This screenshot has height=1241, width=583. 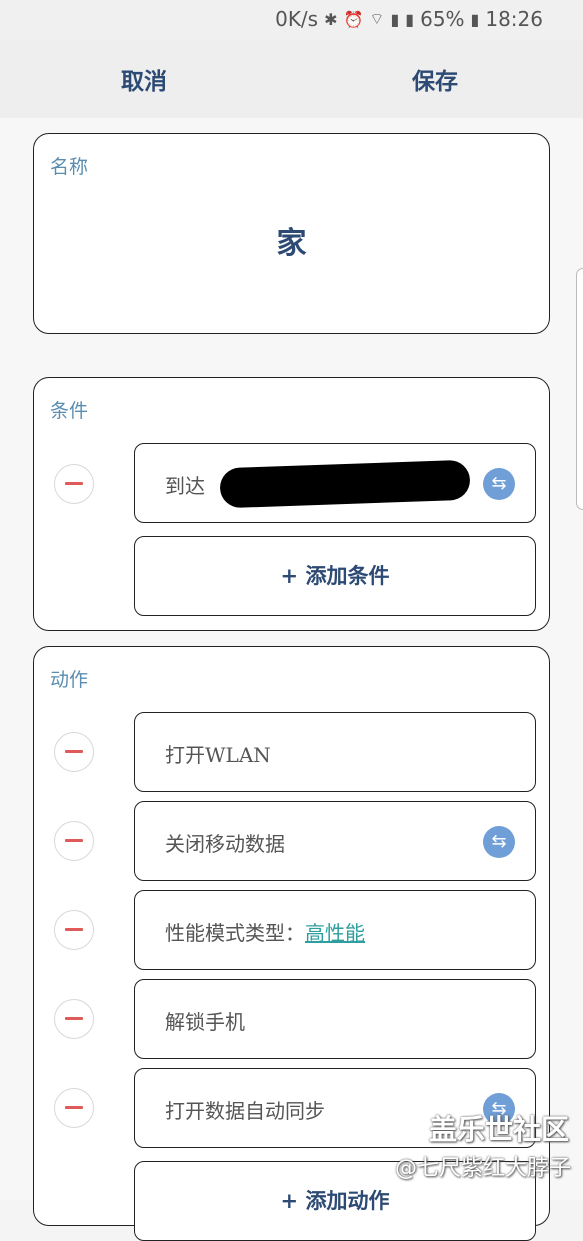 I want to click on action-text: 打开数据自动同步, so click(x=245, y=1111).